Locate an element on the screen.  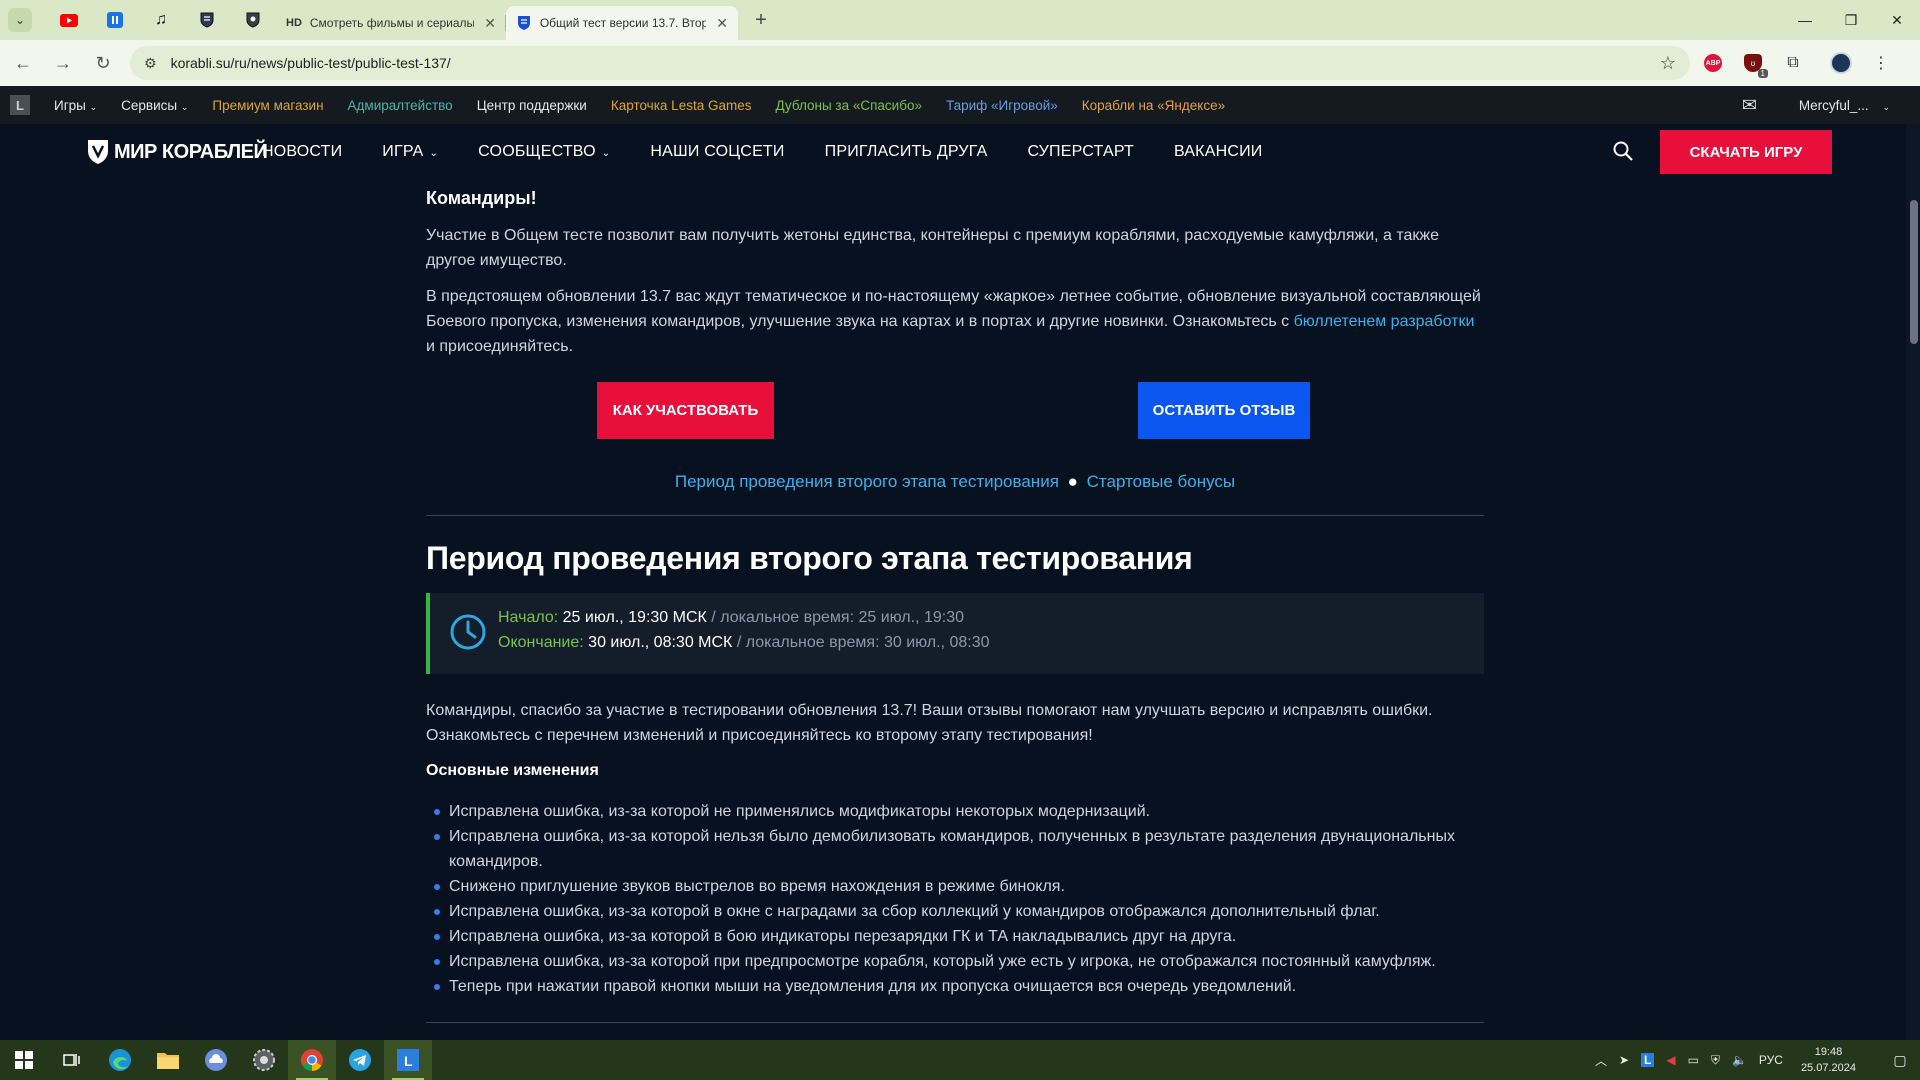
anchor-bonuses-link: Стартовые бонусы is located at coordinates (1161, 481).